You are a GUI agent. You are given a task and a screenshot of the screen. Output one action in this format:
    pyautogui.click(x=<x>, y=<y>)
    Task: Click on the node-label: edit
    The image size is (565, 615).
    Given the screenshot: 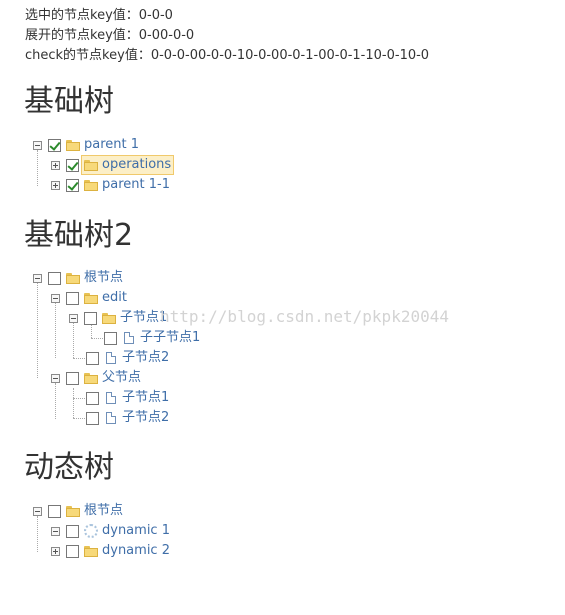 What is the action you would take?
    pyautogui.click(x=114, y=298)
    